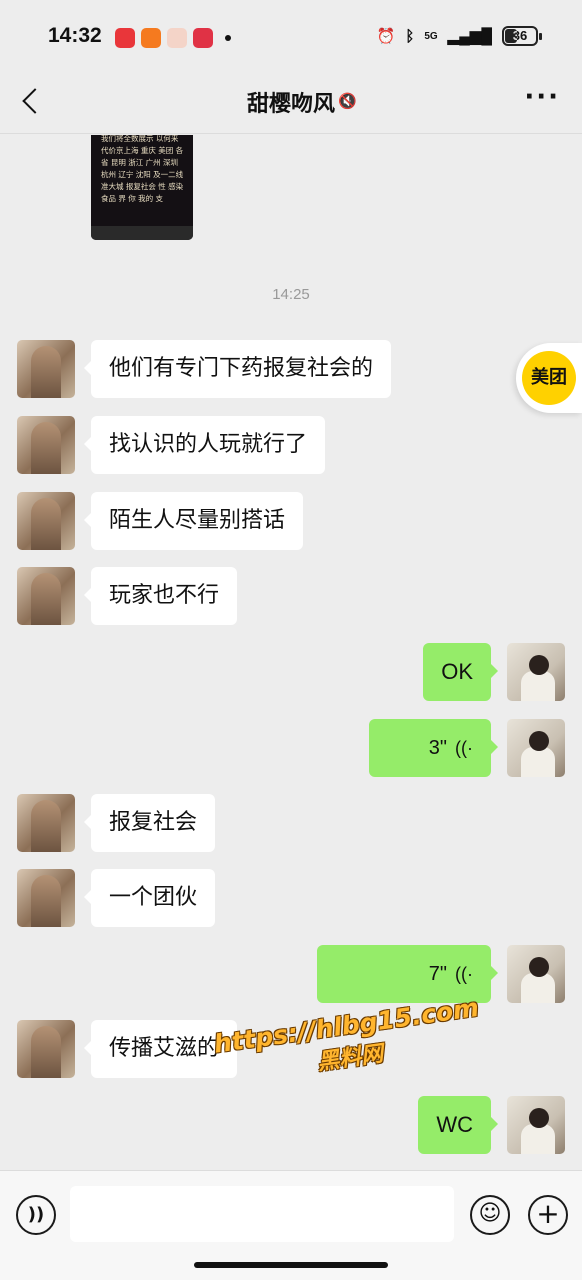 The width and height of the screenshot is (582, 1280). I want to click on plus-button: +, so click(548, 1215).